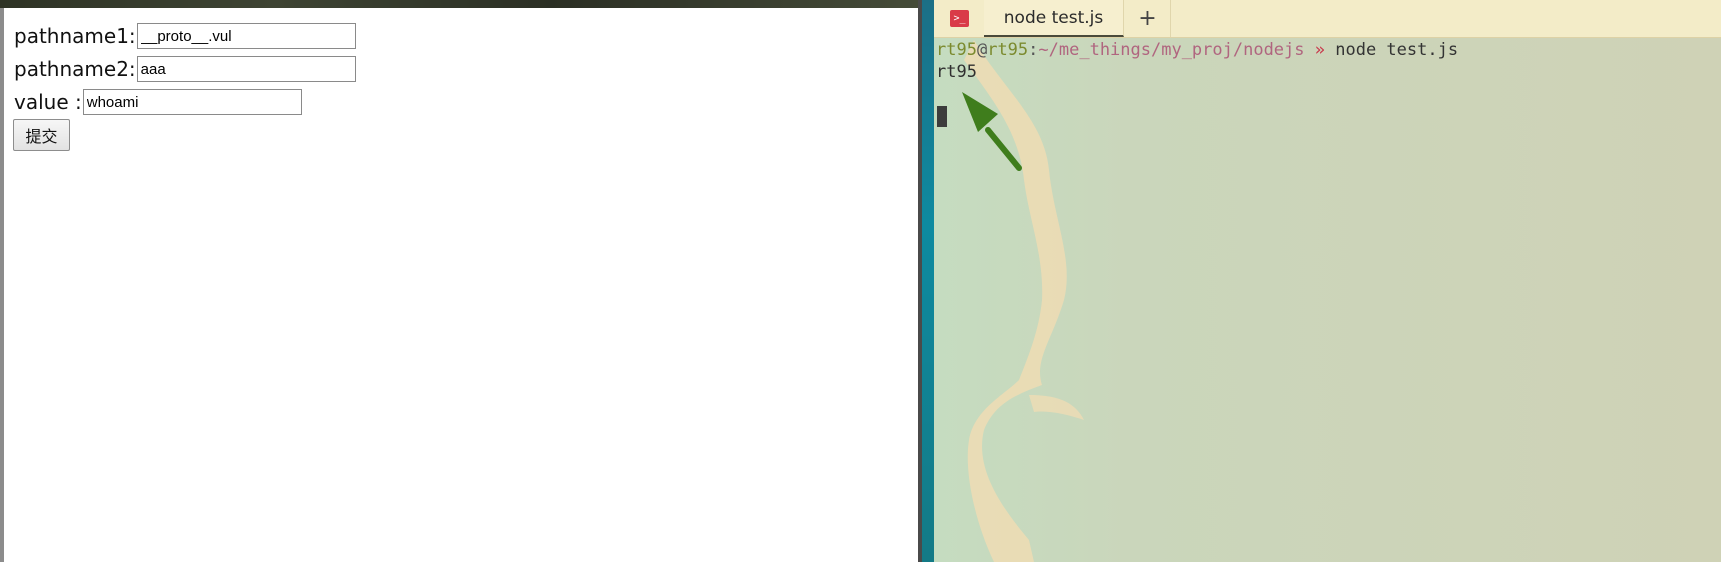  I want to click on pathname1-label: pathname1:, so click(75, 36).